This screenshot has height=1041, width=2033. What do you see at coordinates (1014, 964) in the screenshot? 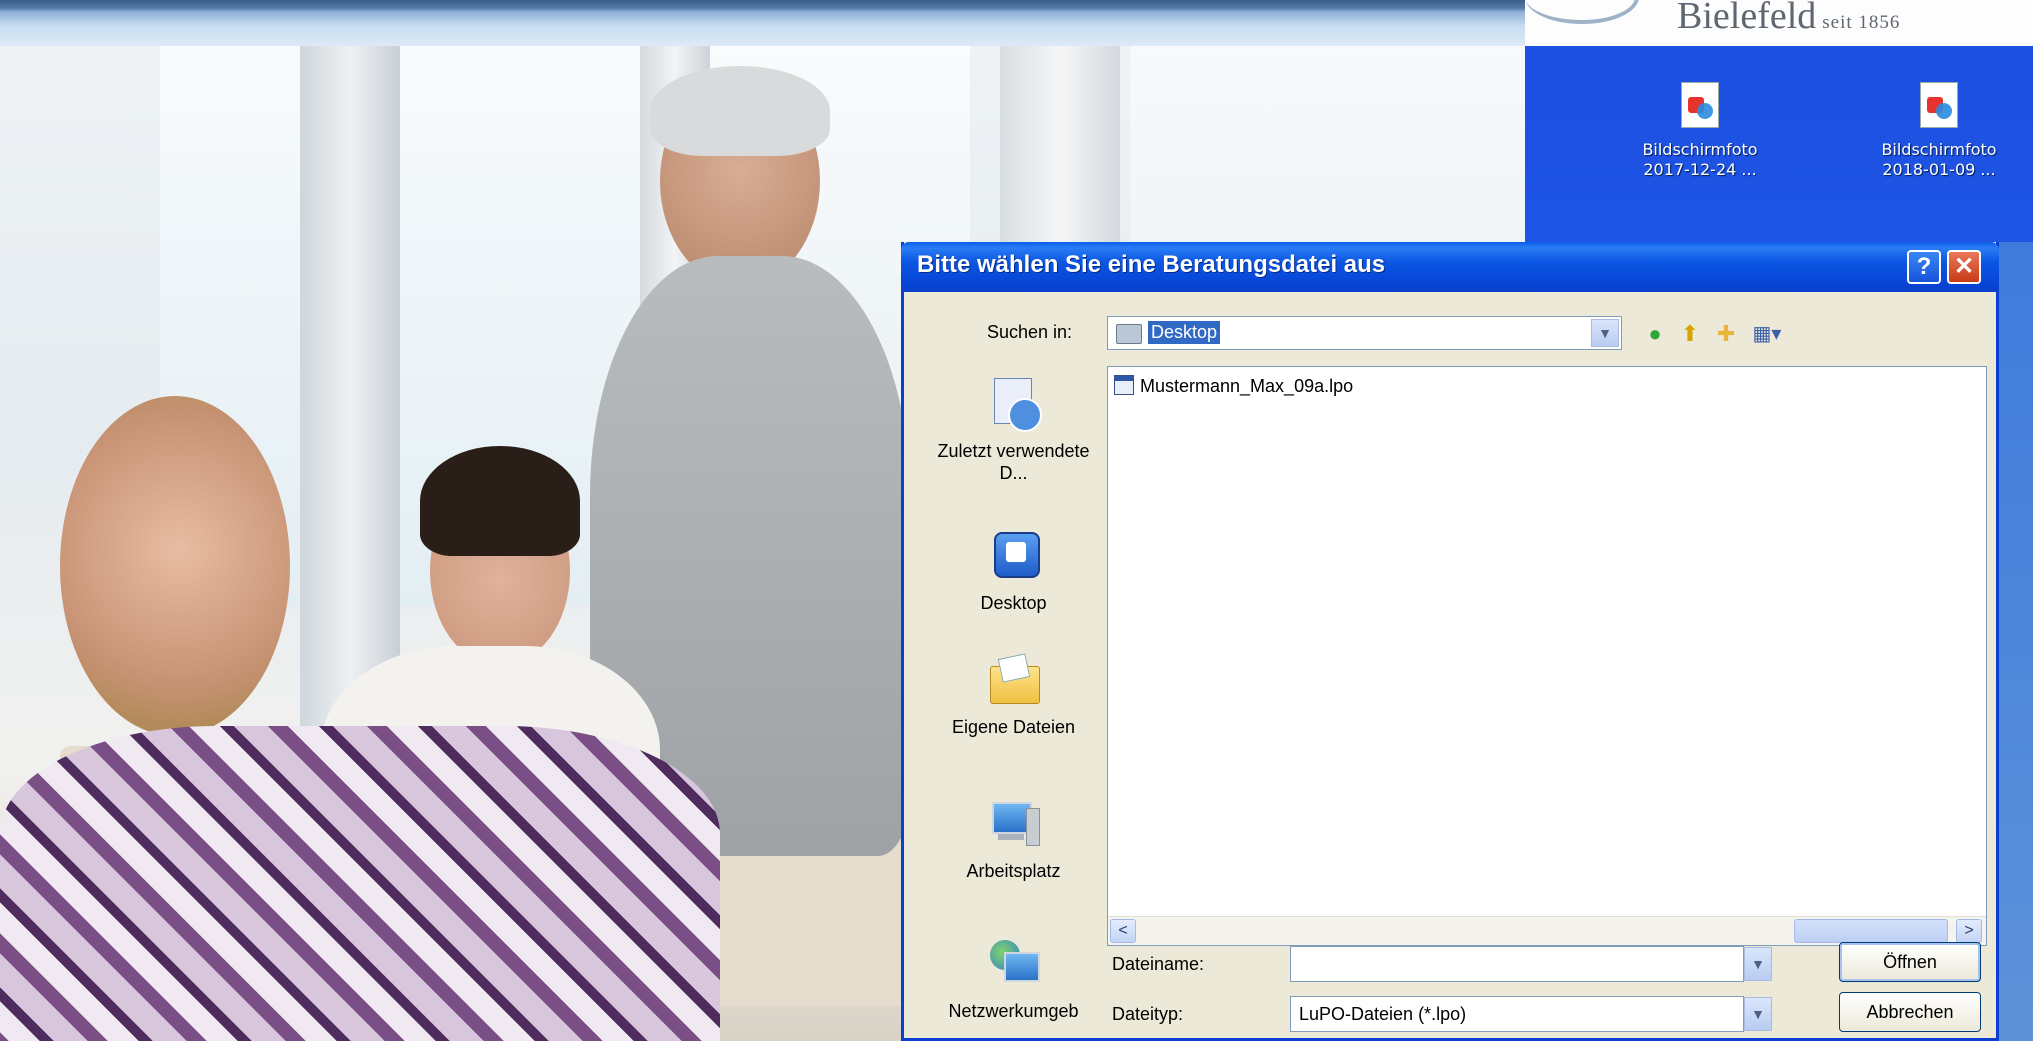
I see `network-places-icon` at bounding box center [1014, 964].